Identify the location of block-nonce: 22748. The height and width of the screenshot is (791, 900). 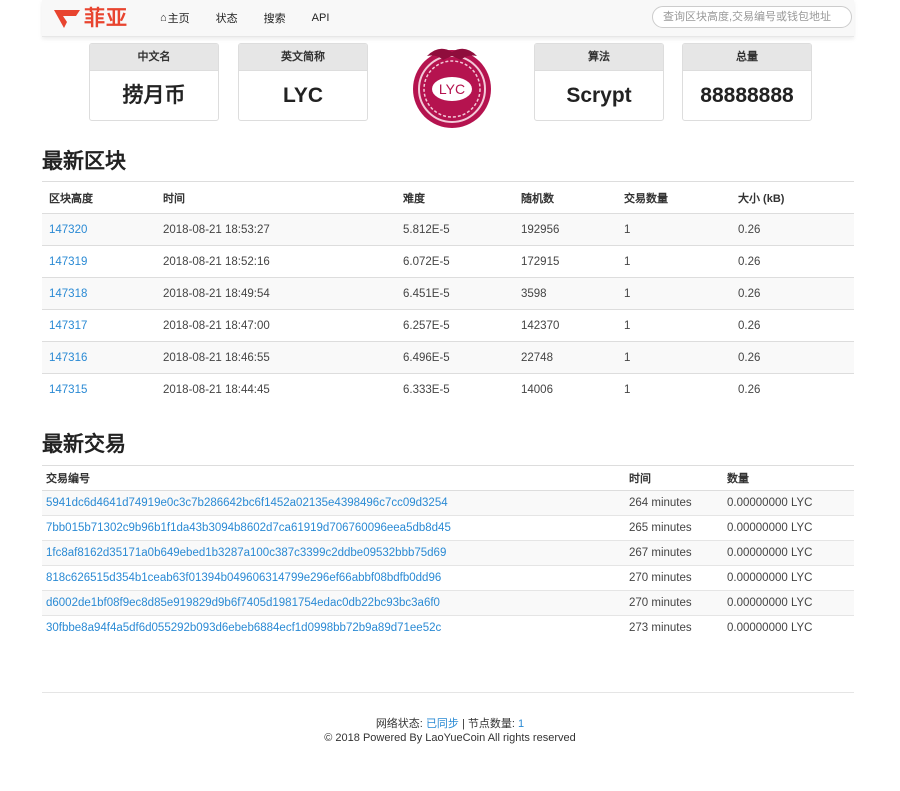
(565, 357).